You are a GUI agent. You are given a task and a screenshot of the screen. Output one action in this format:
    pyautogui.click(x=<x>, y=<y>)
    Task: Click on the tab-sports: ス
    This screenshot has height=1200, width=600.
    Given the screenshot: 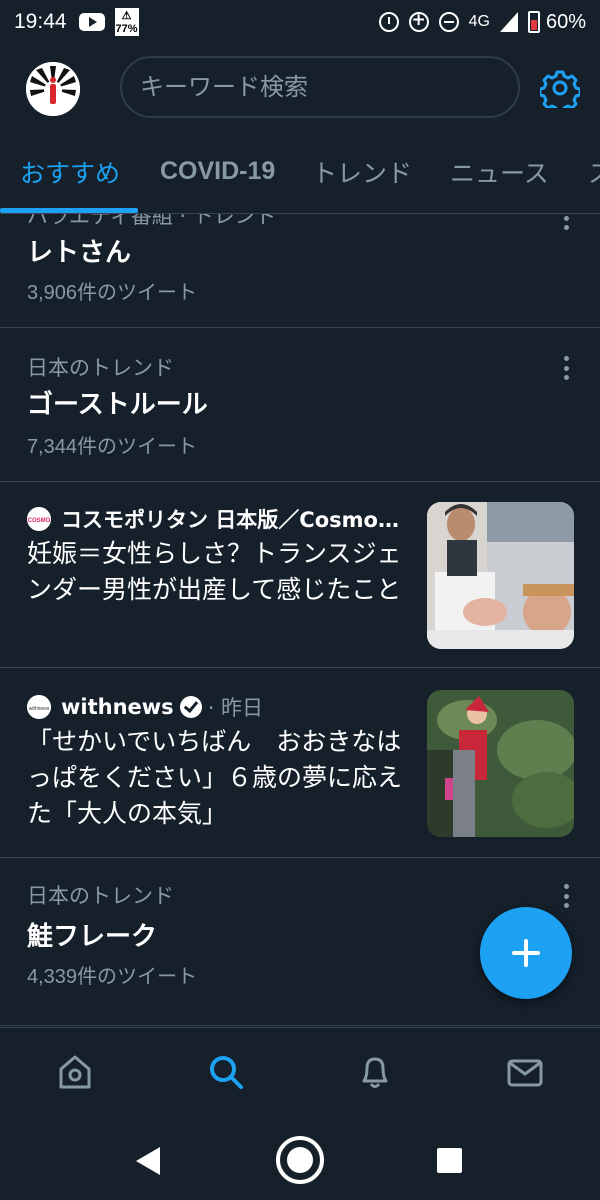 What is the action you would take?
    pyautogui.click(x=594, y=172)
    